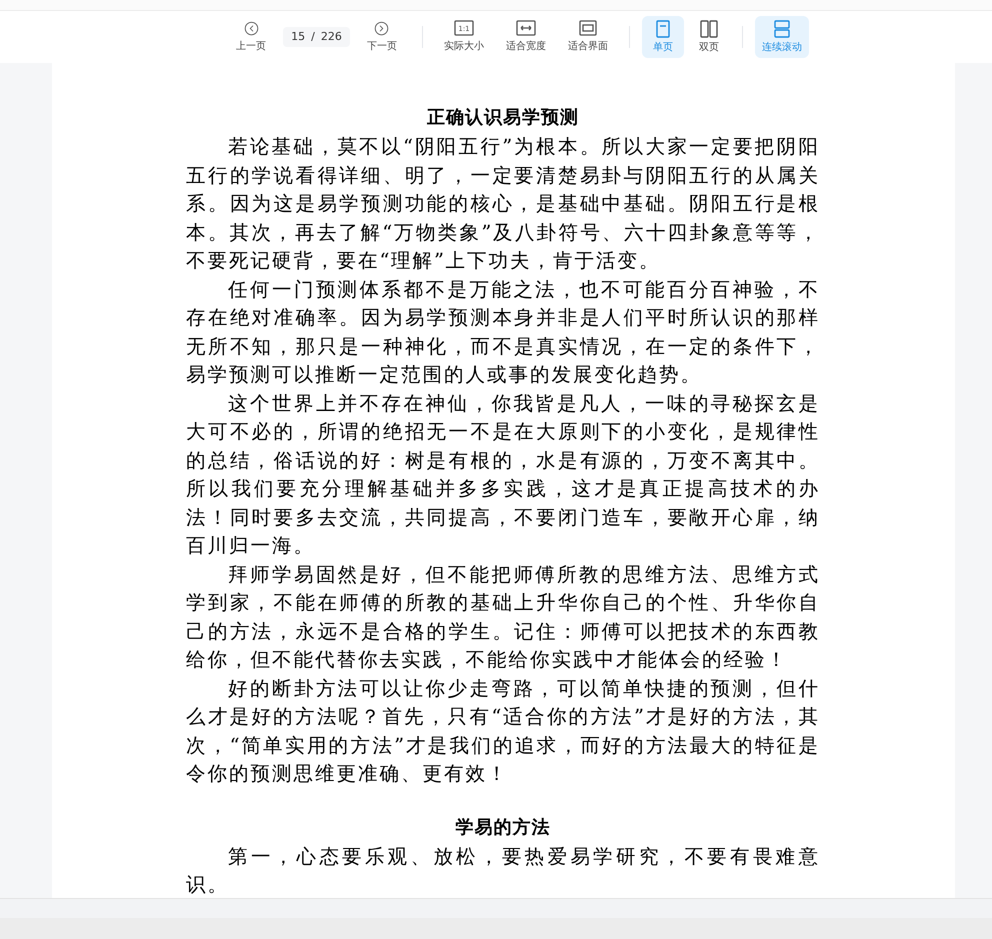  I want to click on section-heading: 正确认识易学预测, so click(503, 118).